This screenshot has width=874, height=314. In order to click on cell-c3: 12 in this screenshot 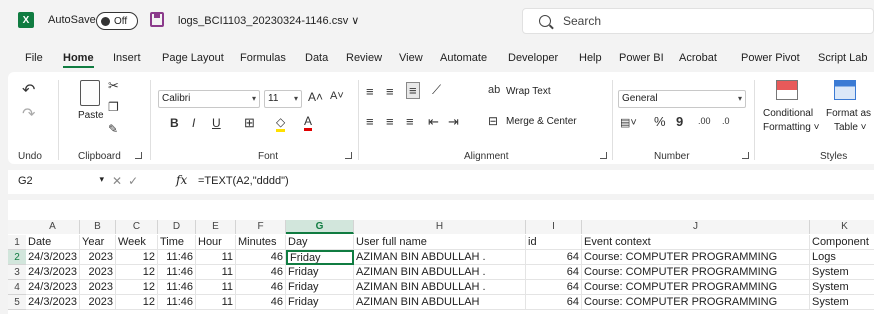, I will do `click(137, 272)`.